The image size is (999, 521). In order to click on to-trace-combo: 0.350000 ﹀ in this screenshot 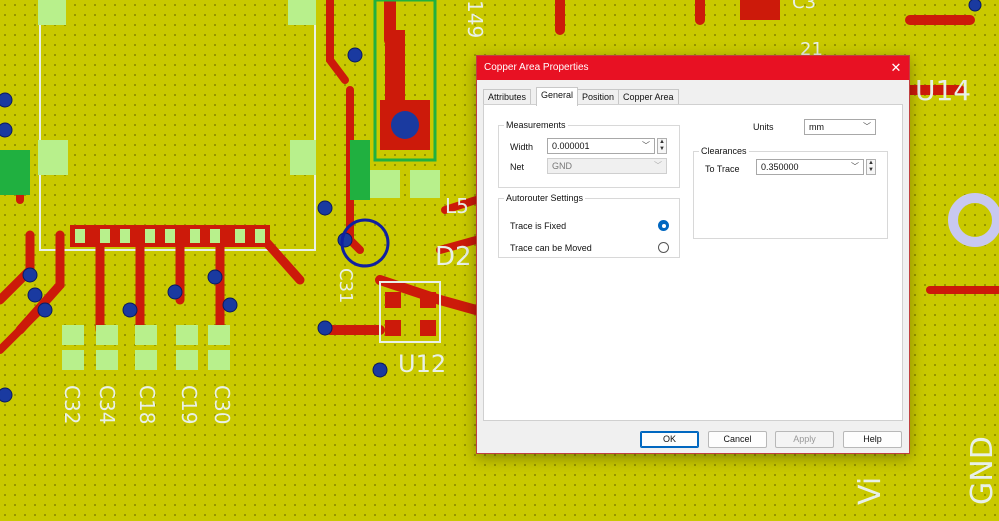, I will do `click(810, 167)`.